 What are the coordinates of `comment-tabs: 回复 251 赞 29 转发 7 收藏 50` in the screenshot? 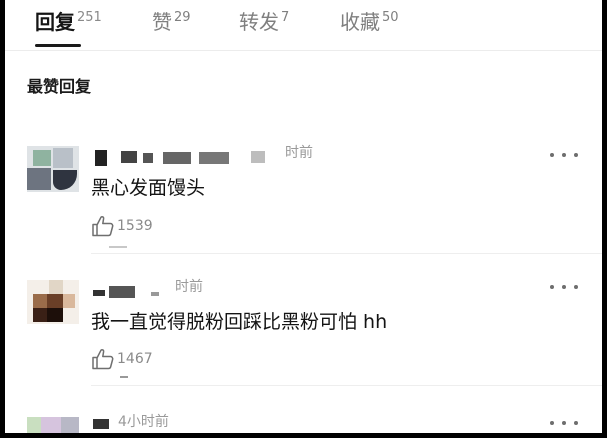 It's located at (303, 25).